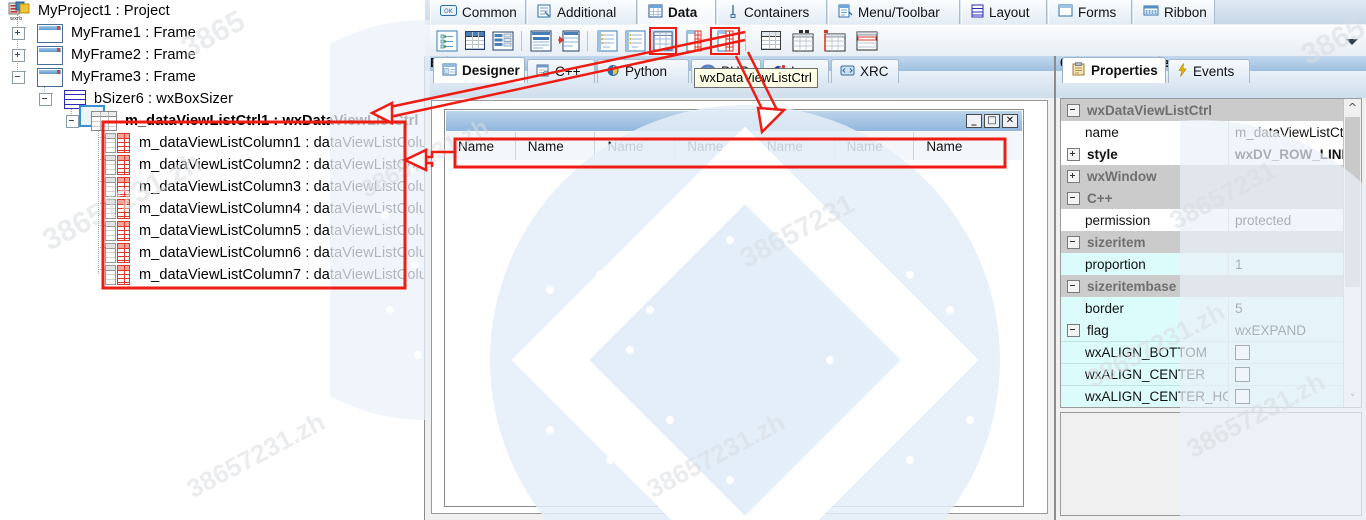 This screenshot has height=520, width=1366. Describe the element at coordinates (1211, 308) in the screenshot. I see `property-row-border: border 5` at that location.